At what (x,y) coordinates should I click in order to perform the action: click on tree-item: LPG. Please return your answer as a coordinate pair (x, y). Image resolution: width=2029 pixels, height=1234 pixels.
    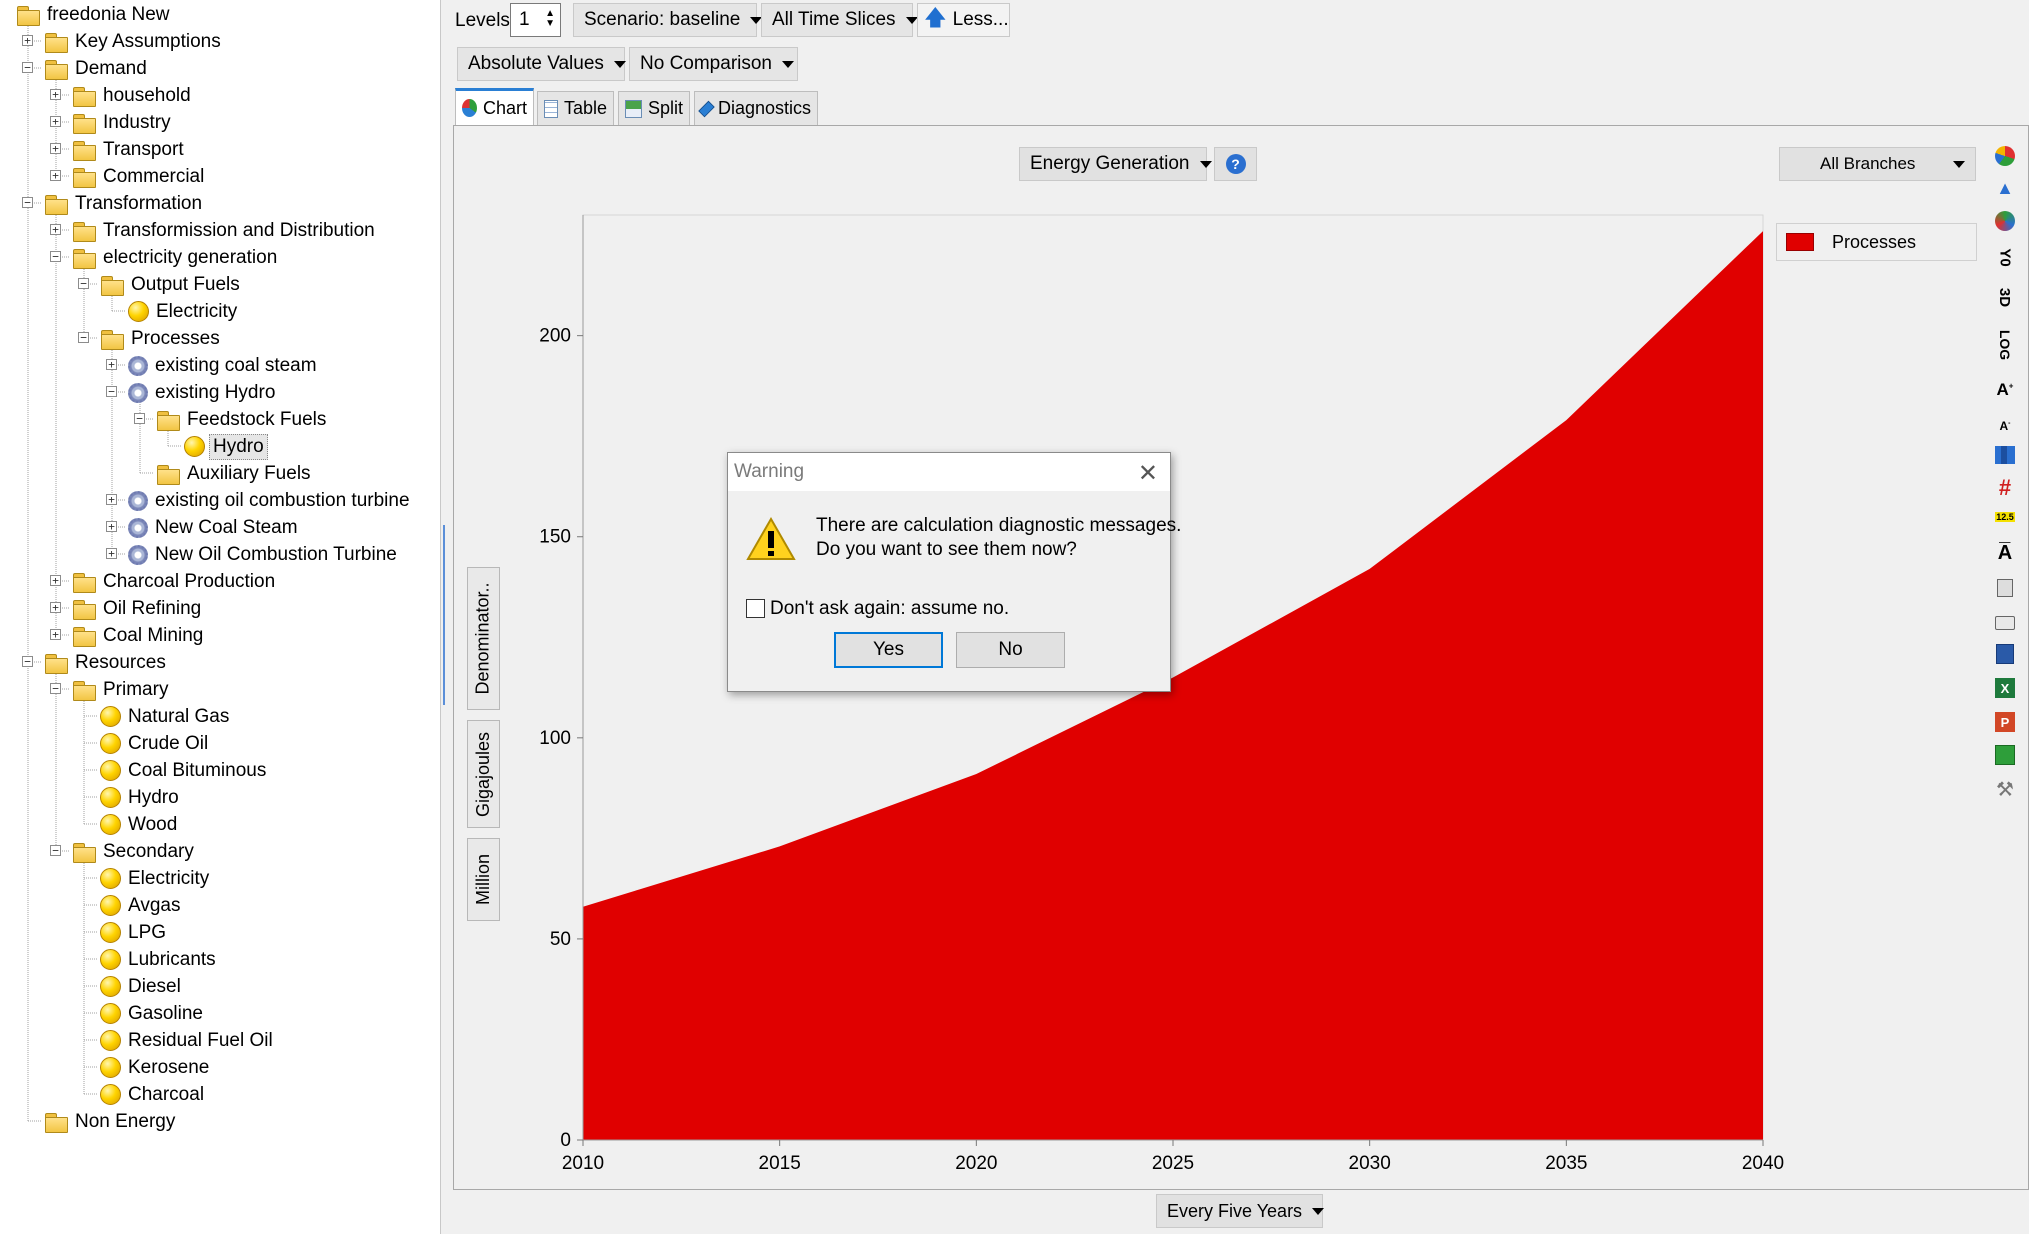
    Looking at the image, I should click on (134, 932).